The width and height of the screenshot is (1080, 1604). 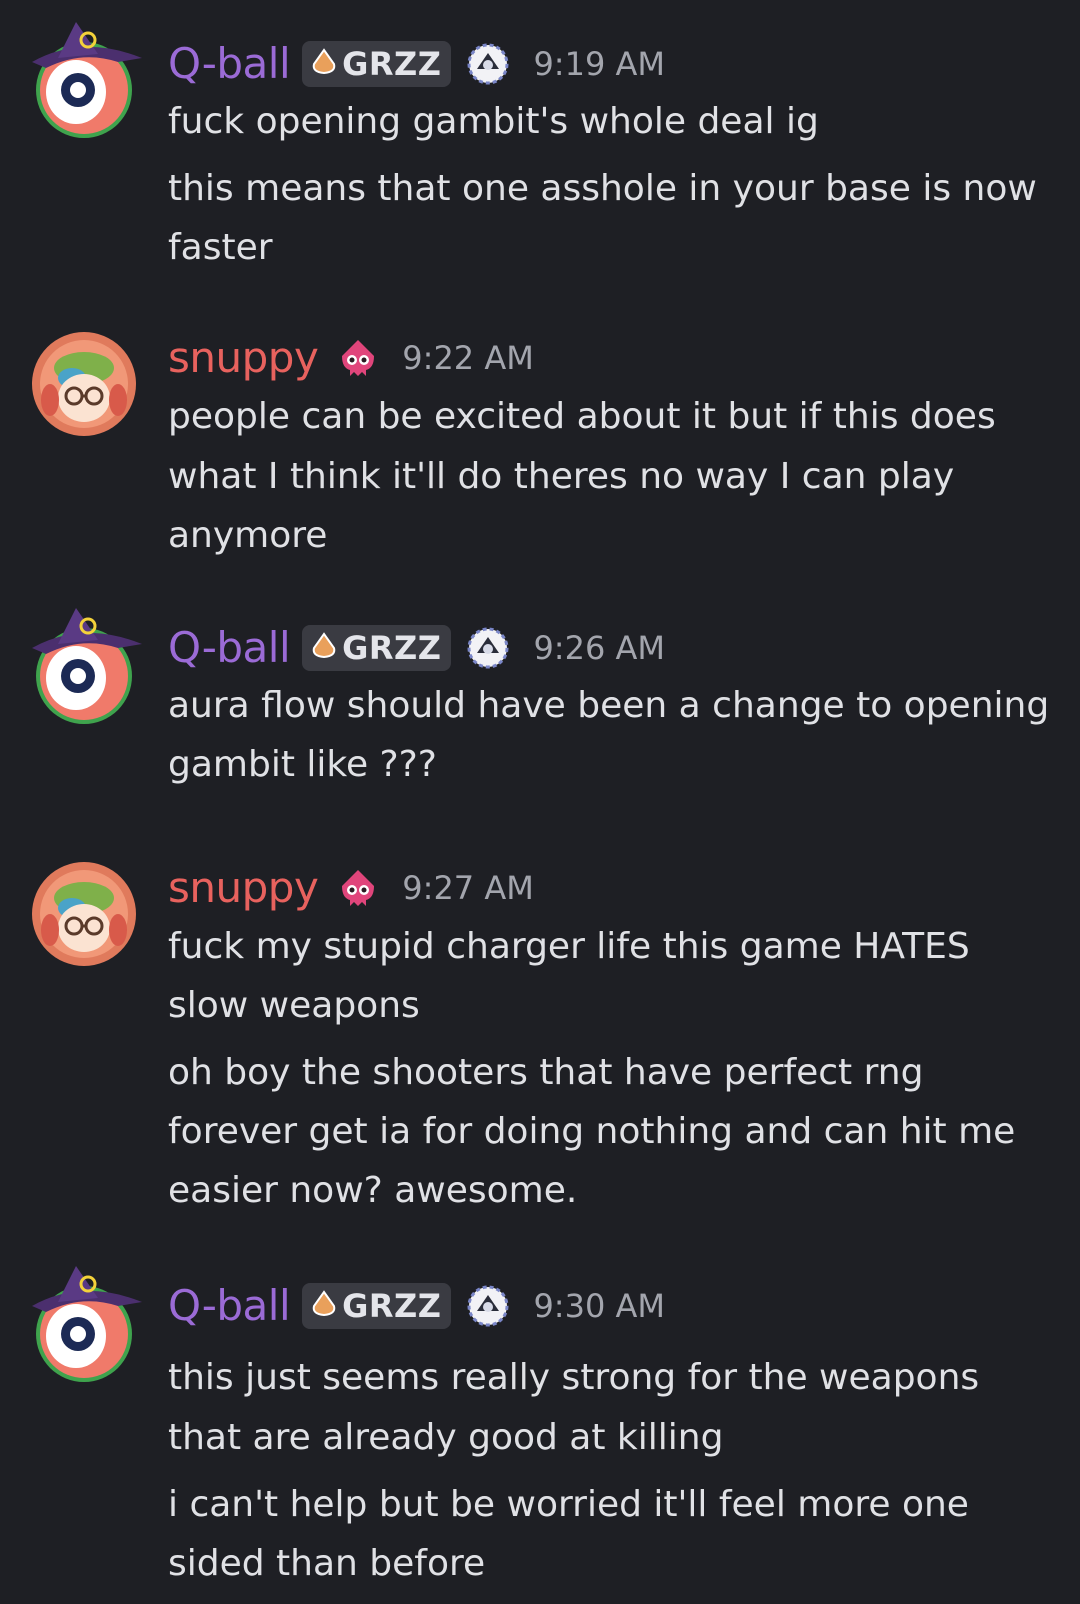 I want to click on message-line: faster, so click(x=220, y=247).